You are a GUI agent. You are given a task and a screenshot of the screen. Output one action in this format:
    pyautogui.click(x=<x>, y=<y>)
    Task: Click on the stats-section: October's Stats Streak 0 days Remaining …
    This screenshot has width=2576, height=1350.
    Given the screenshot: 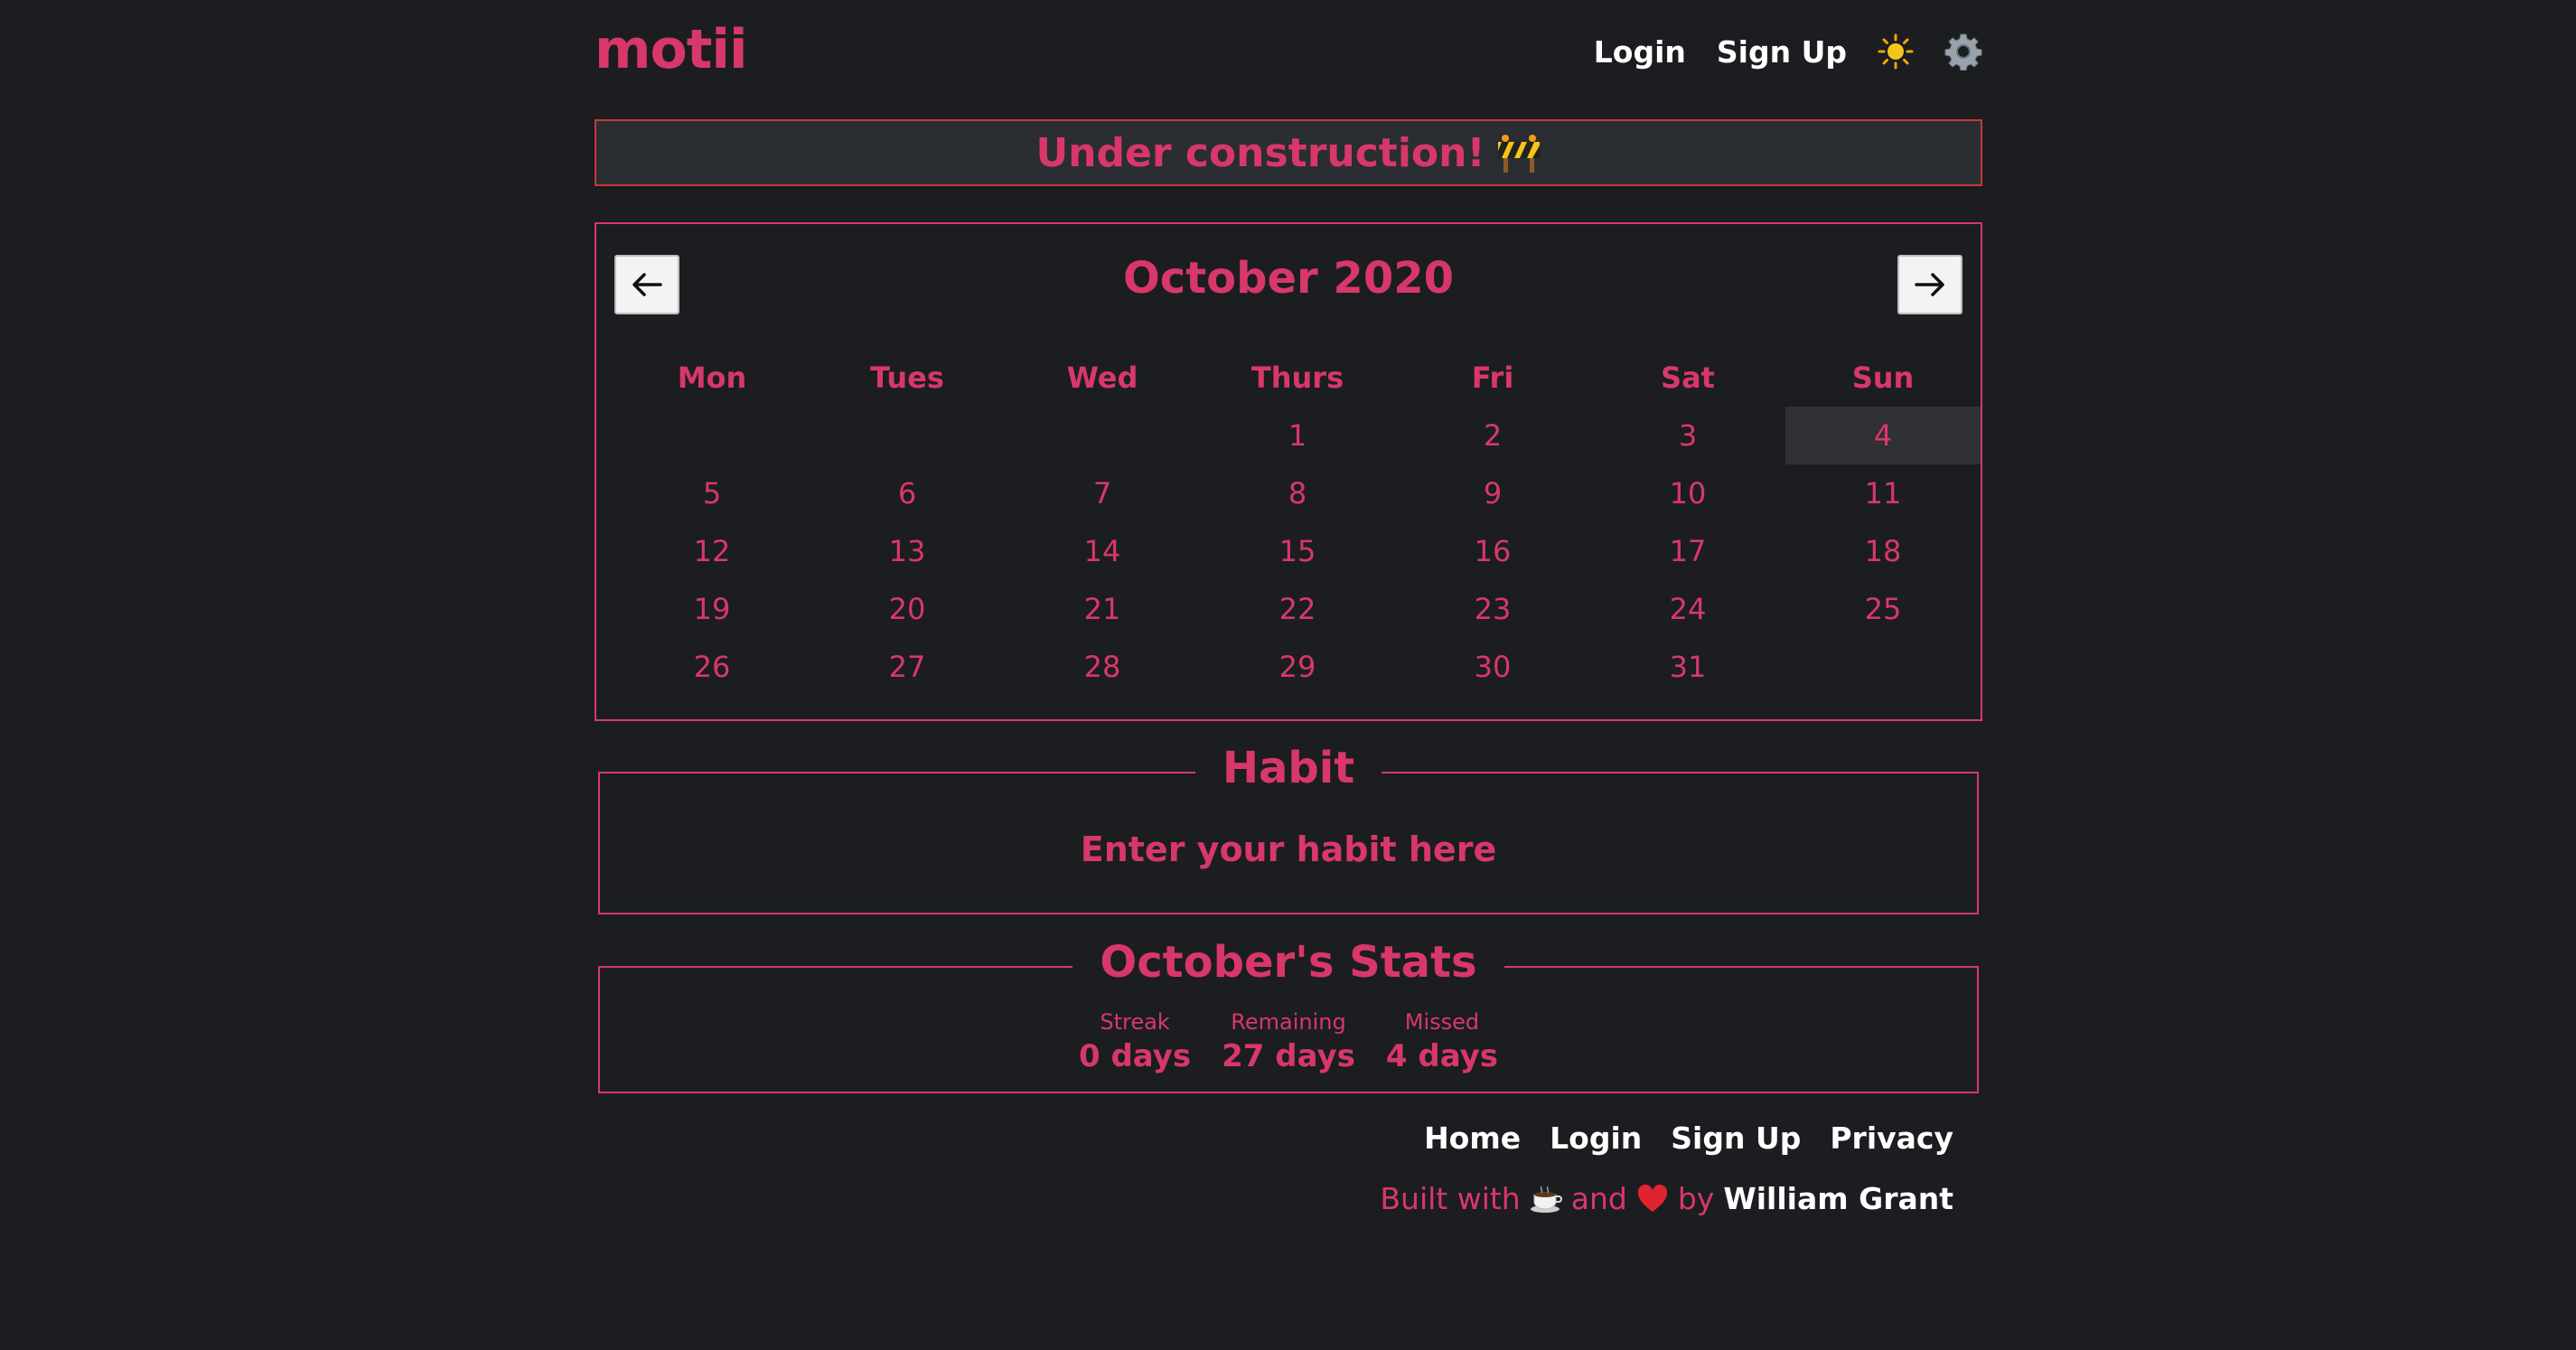 What is the action you would take?
    pyautogui.click(x=1288, y=1015)
    